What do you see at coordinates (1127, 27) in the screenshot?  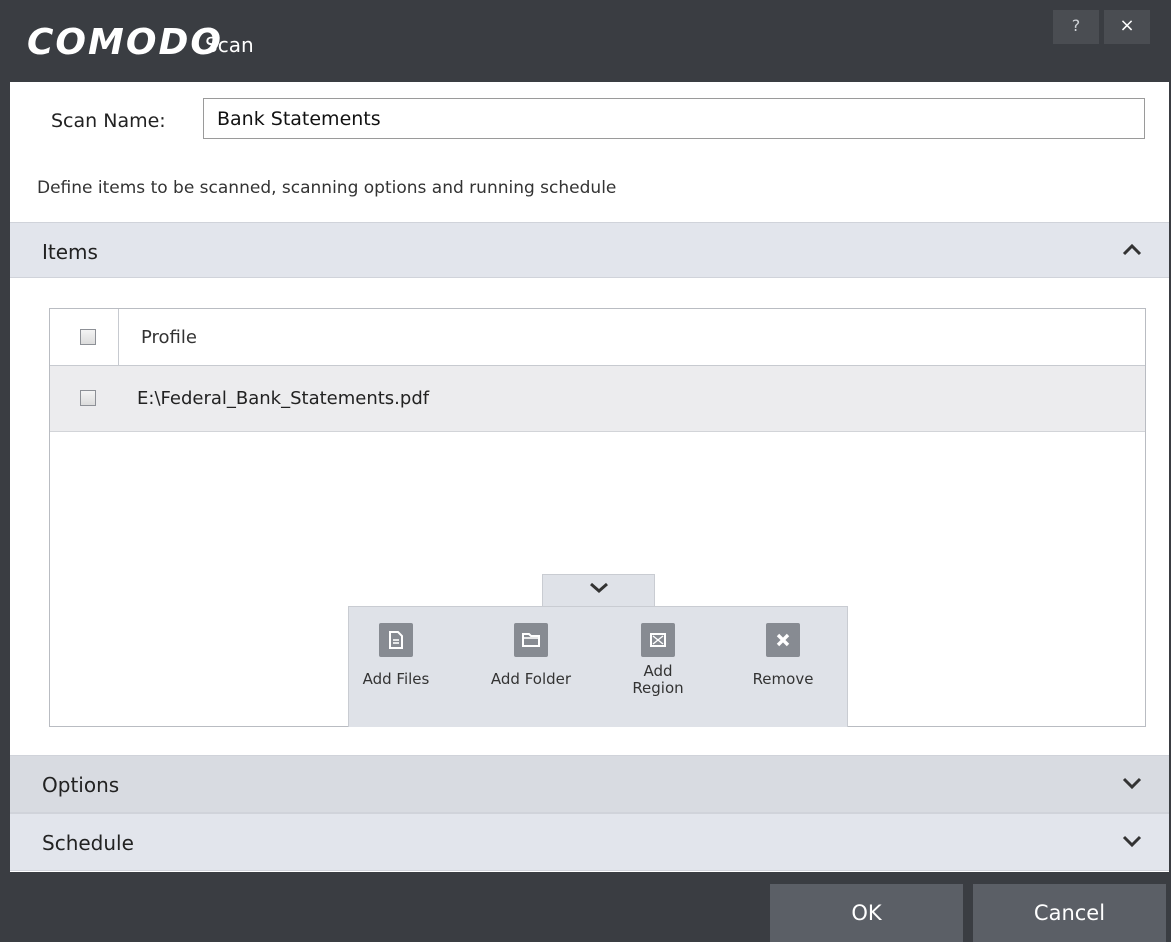 I see `close-button: ×` at bounding box center [1127, 27].